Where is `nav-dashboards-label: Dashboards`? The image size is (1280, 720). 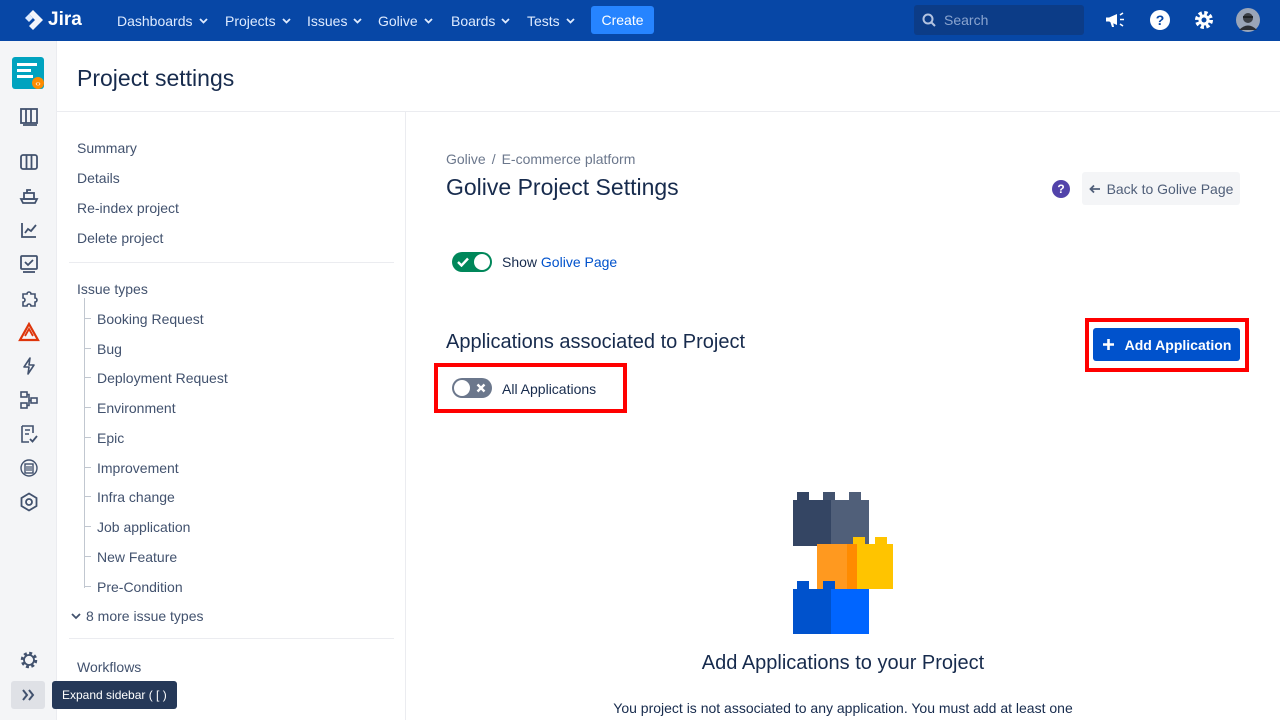 nav-dashboards-label: Dashboards is located at coordinates (155, 20).